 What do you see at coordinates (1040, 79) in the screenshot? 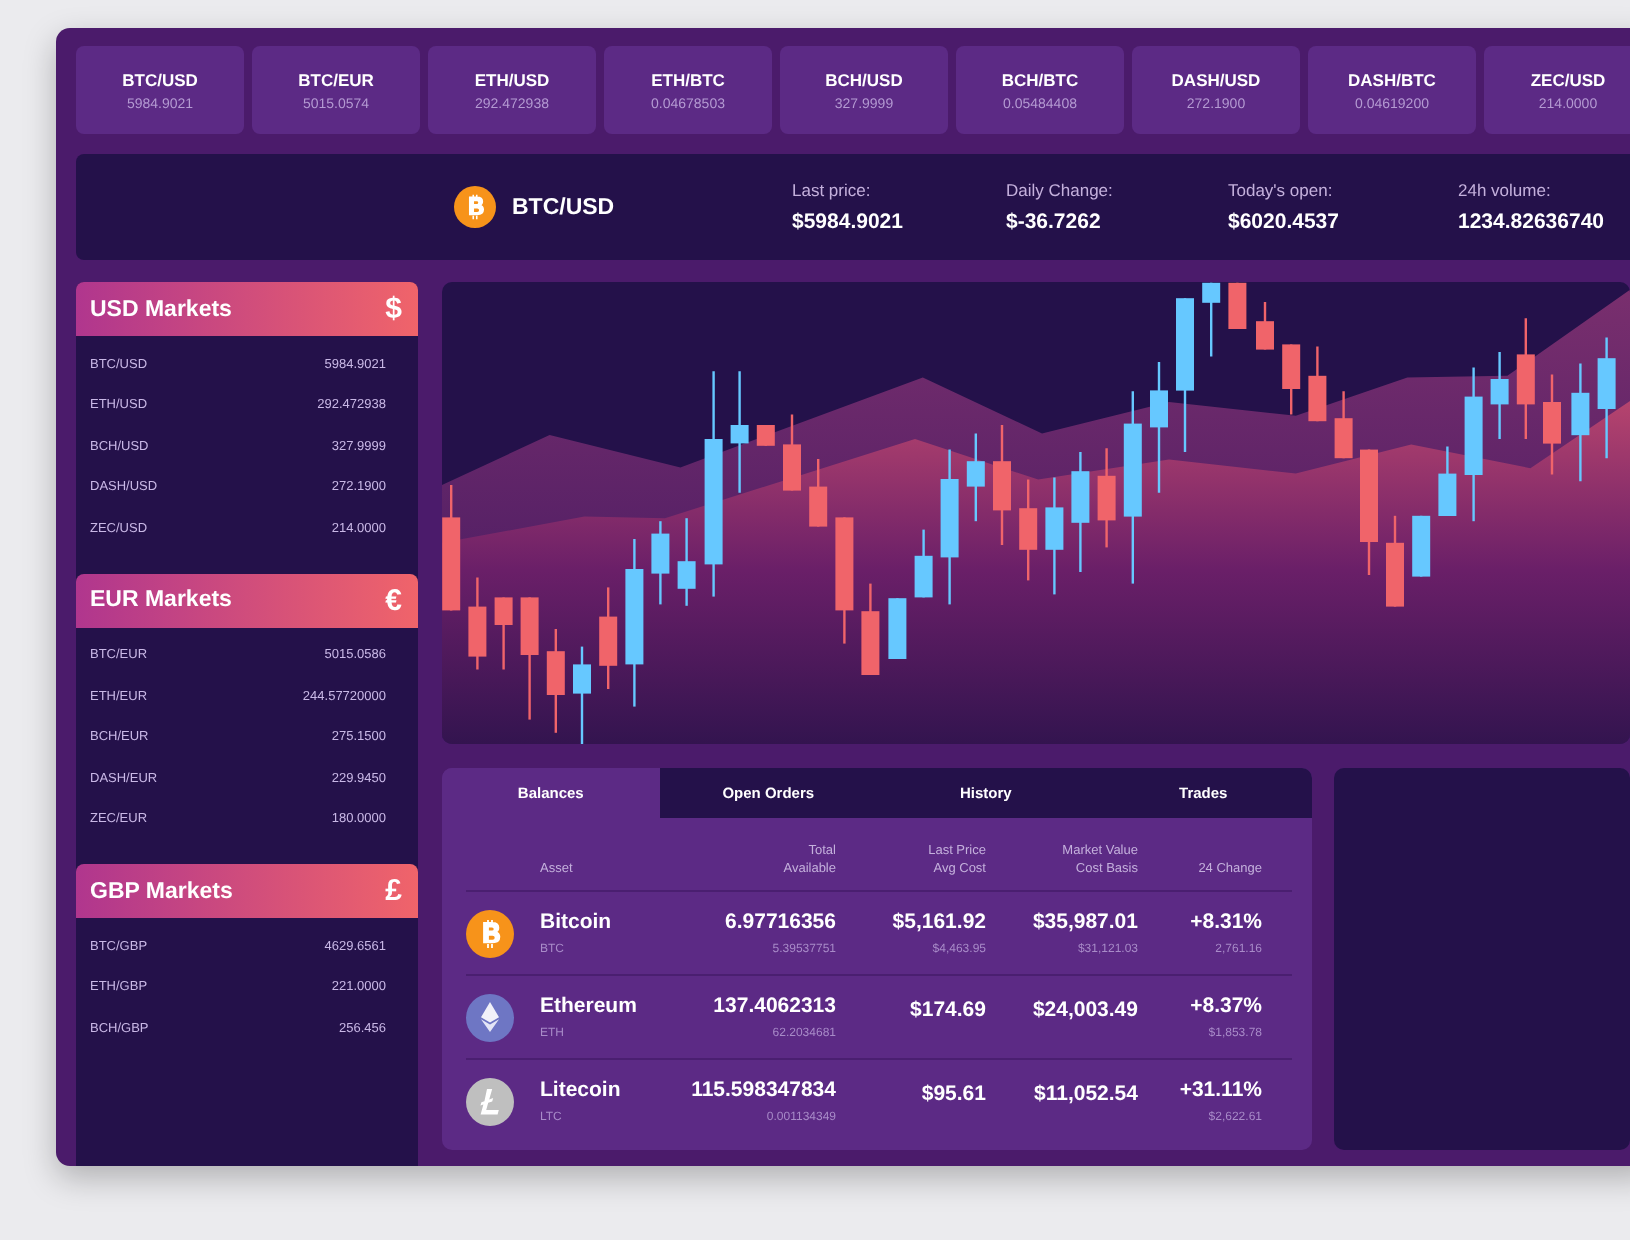
I see `ticker-pair: BCH/BTC` at bounding box center [1040, 79].